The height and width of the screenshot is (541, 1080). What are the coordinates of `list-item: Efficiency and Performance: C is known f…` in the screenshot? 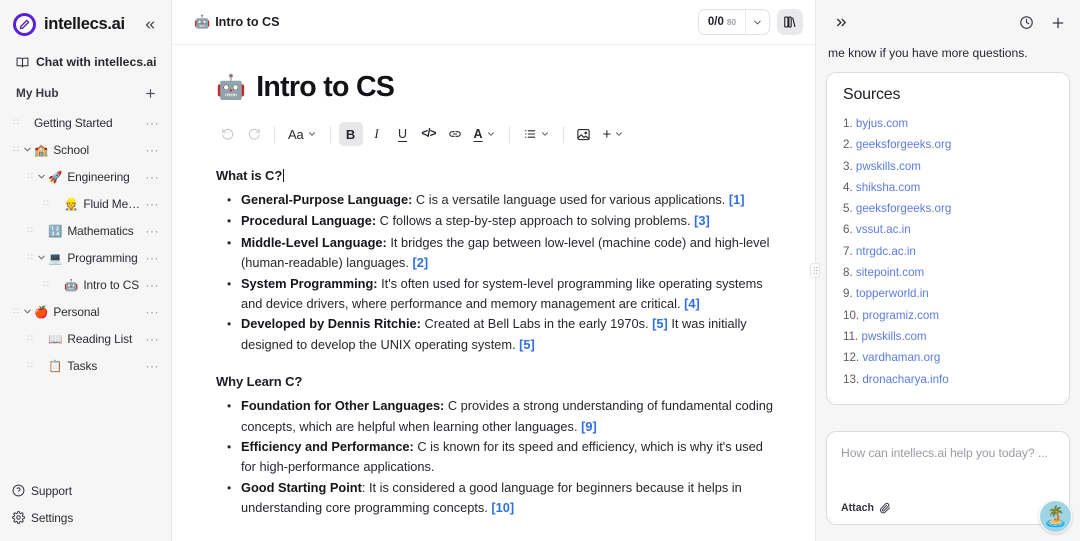 It's located at (495, 457).